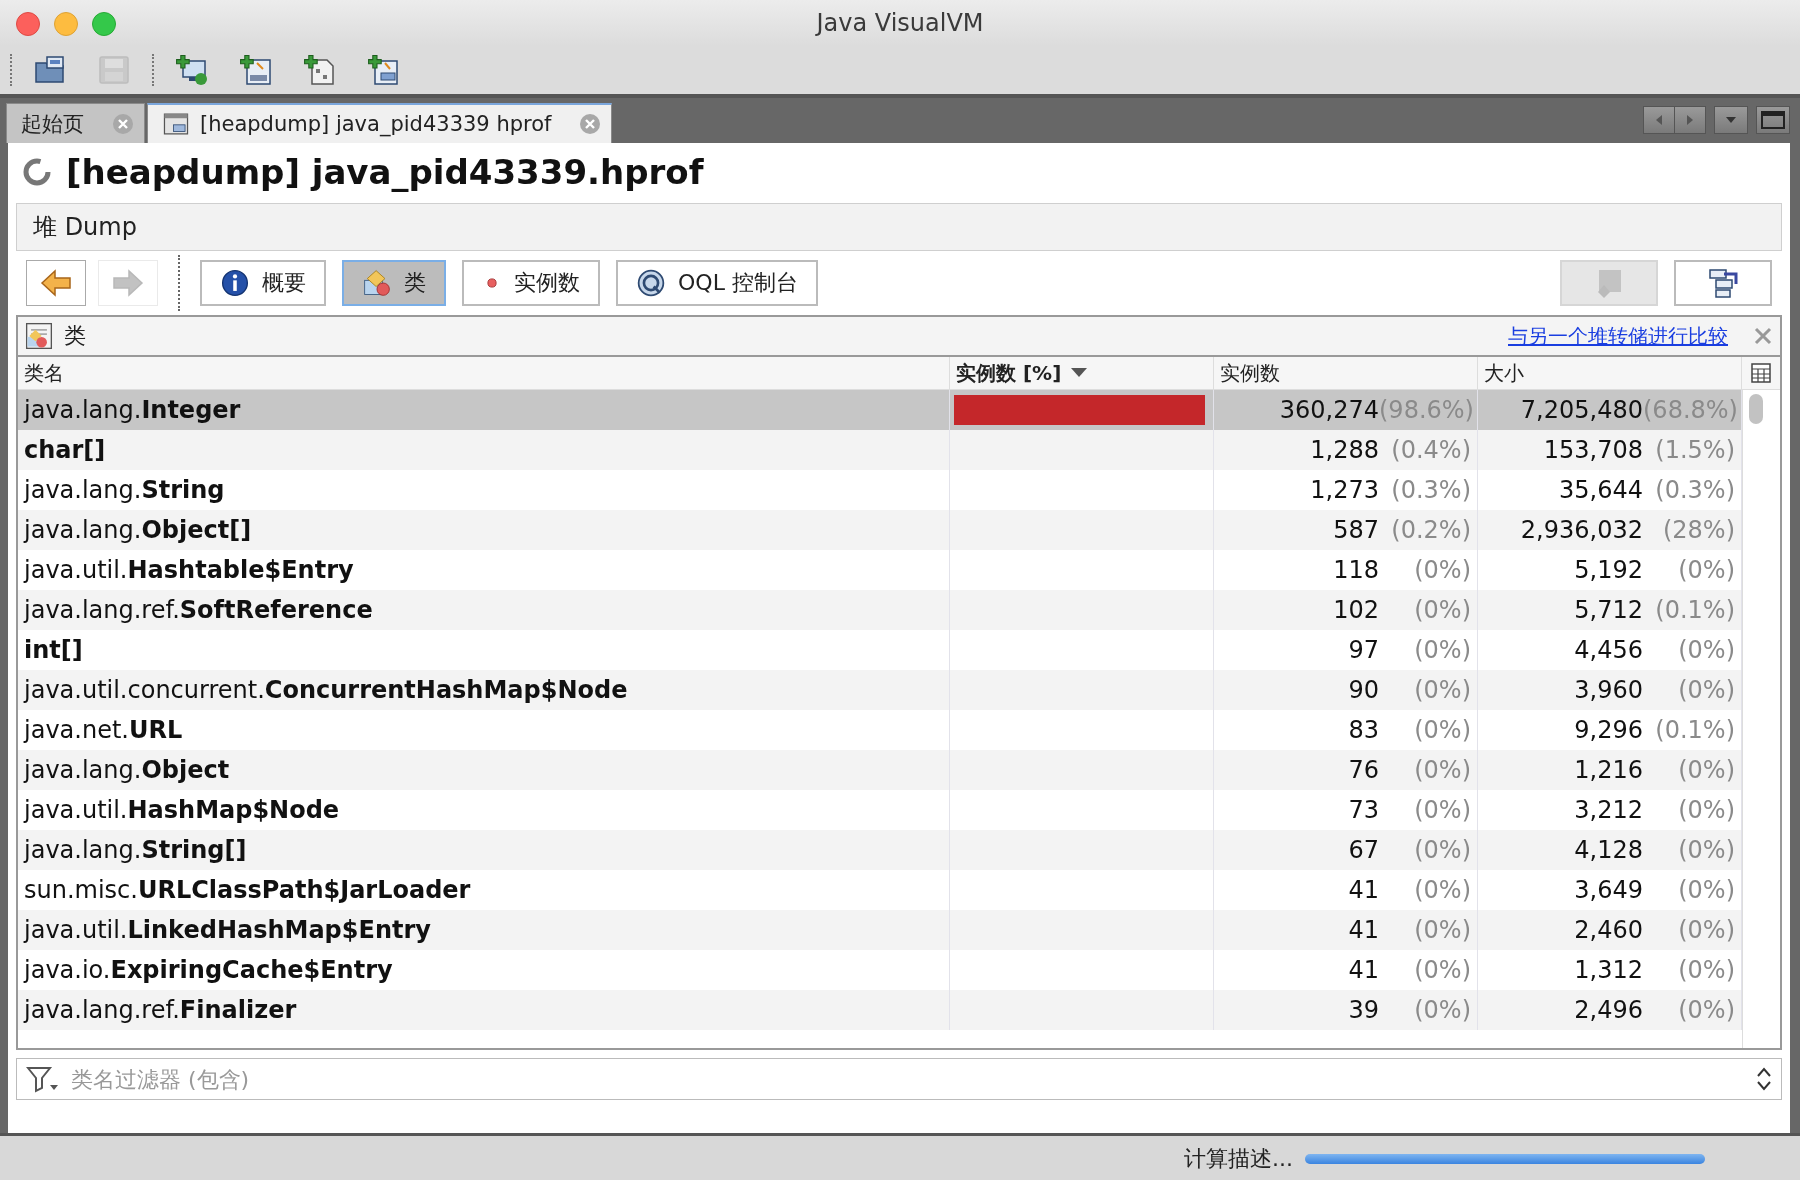 This screenshot has width=1800, height=1180. I want to click on window-icon, so click(1773, 120).